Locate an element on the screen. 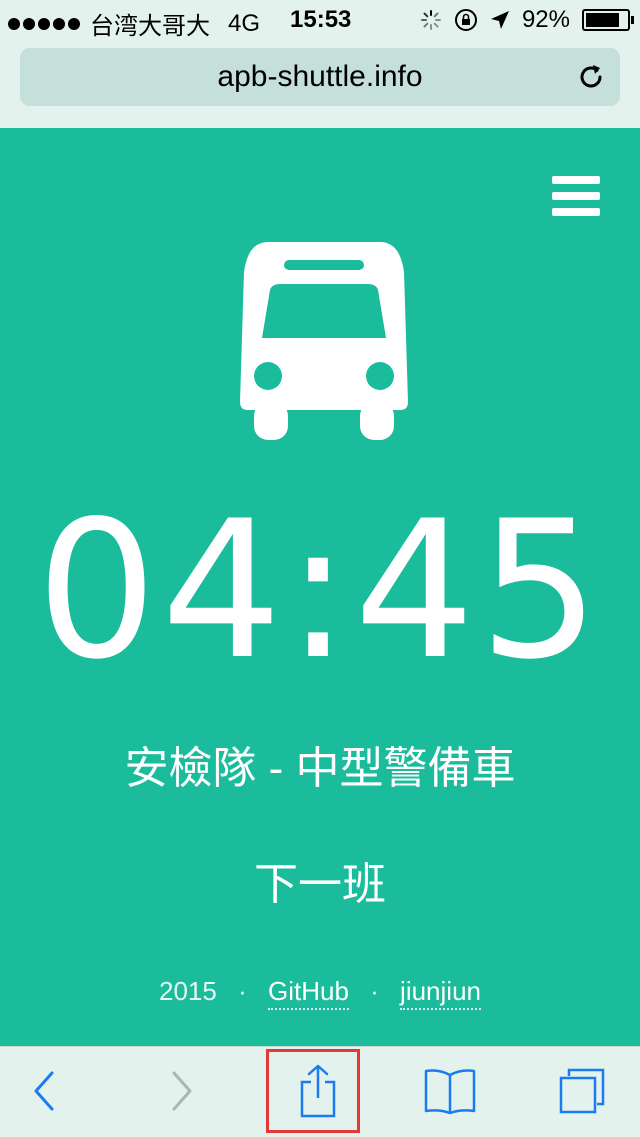 Image resolution: width=640 pixels, height=1137 pixels. share-button is located at coordinates (318, 1091).